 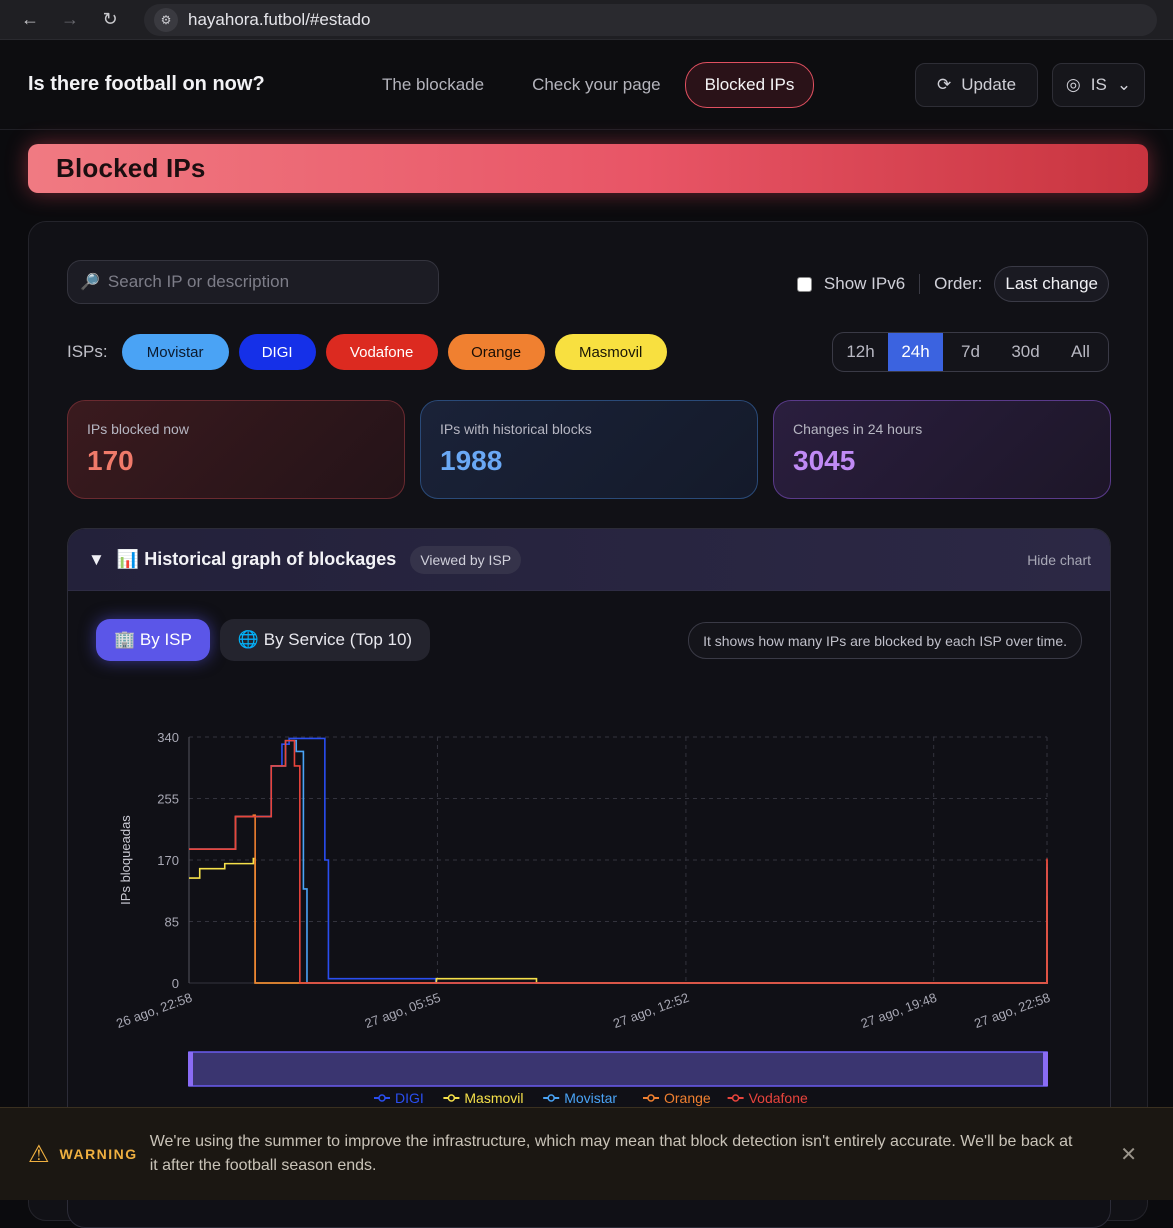 I want to click on collapse-toggle-icon: ▼, so click(x=96, y=560).